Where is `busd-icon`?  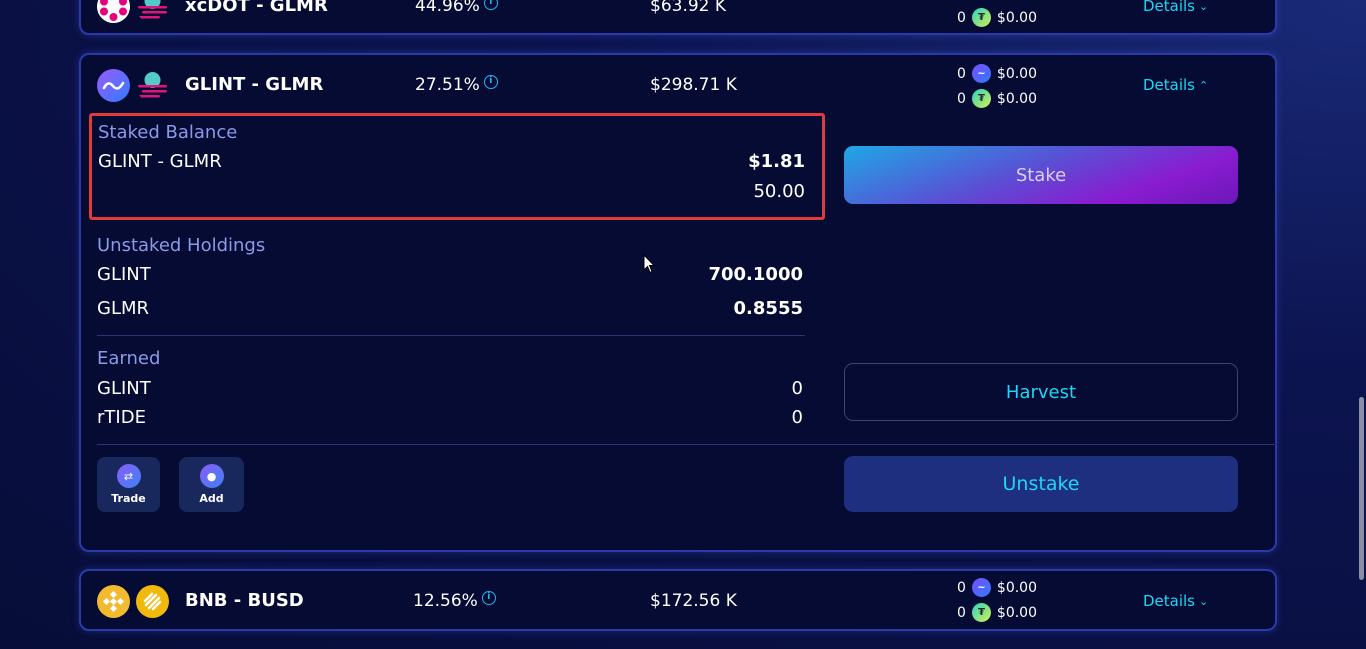
busd-icon is located at coordinates (152, 601).